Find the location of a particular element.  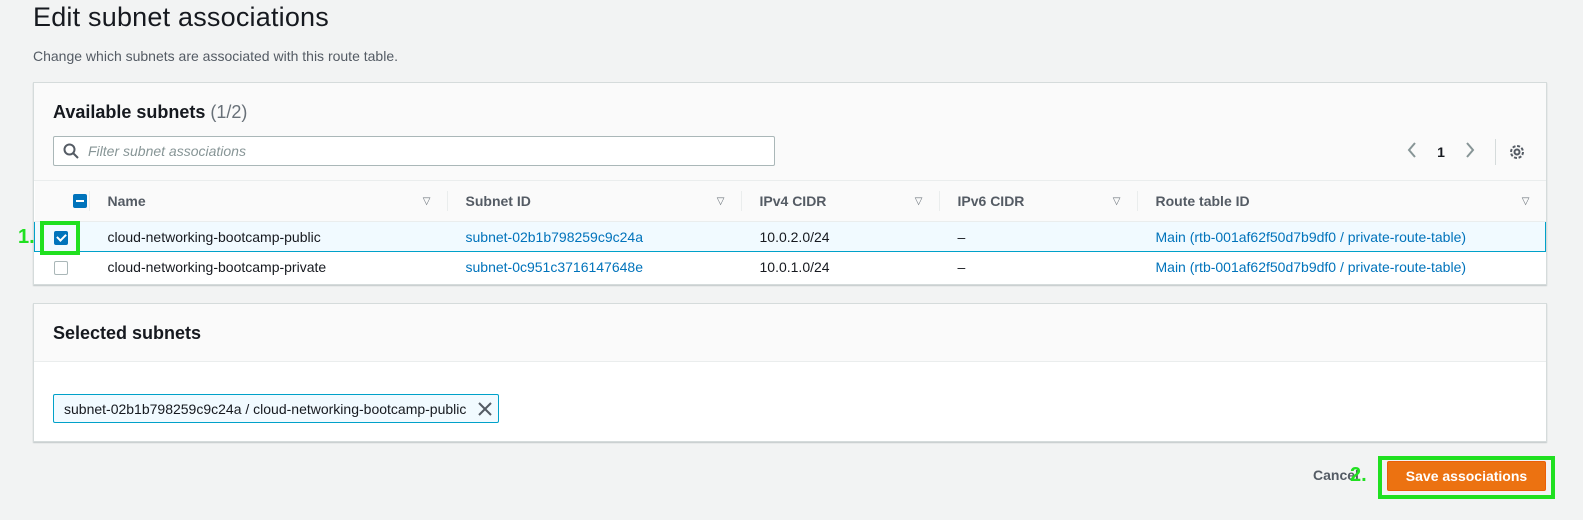

column-header-subnet-id: Subnet ID ▽ is located at coordinates (593, 201).